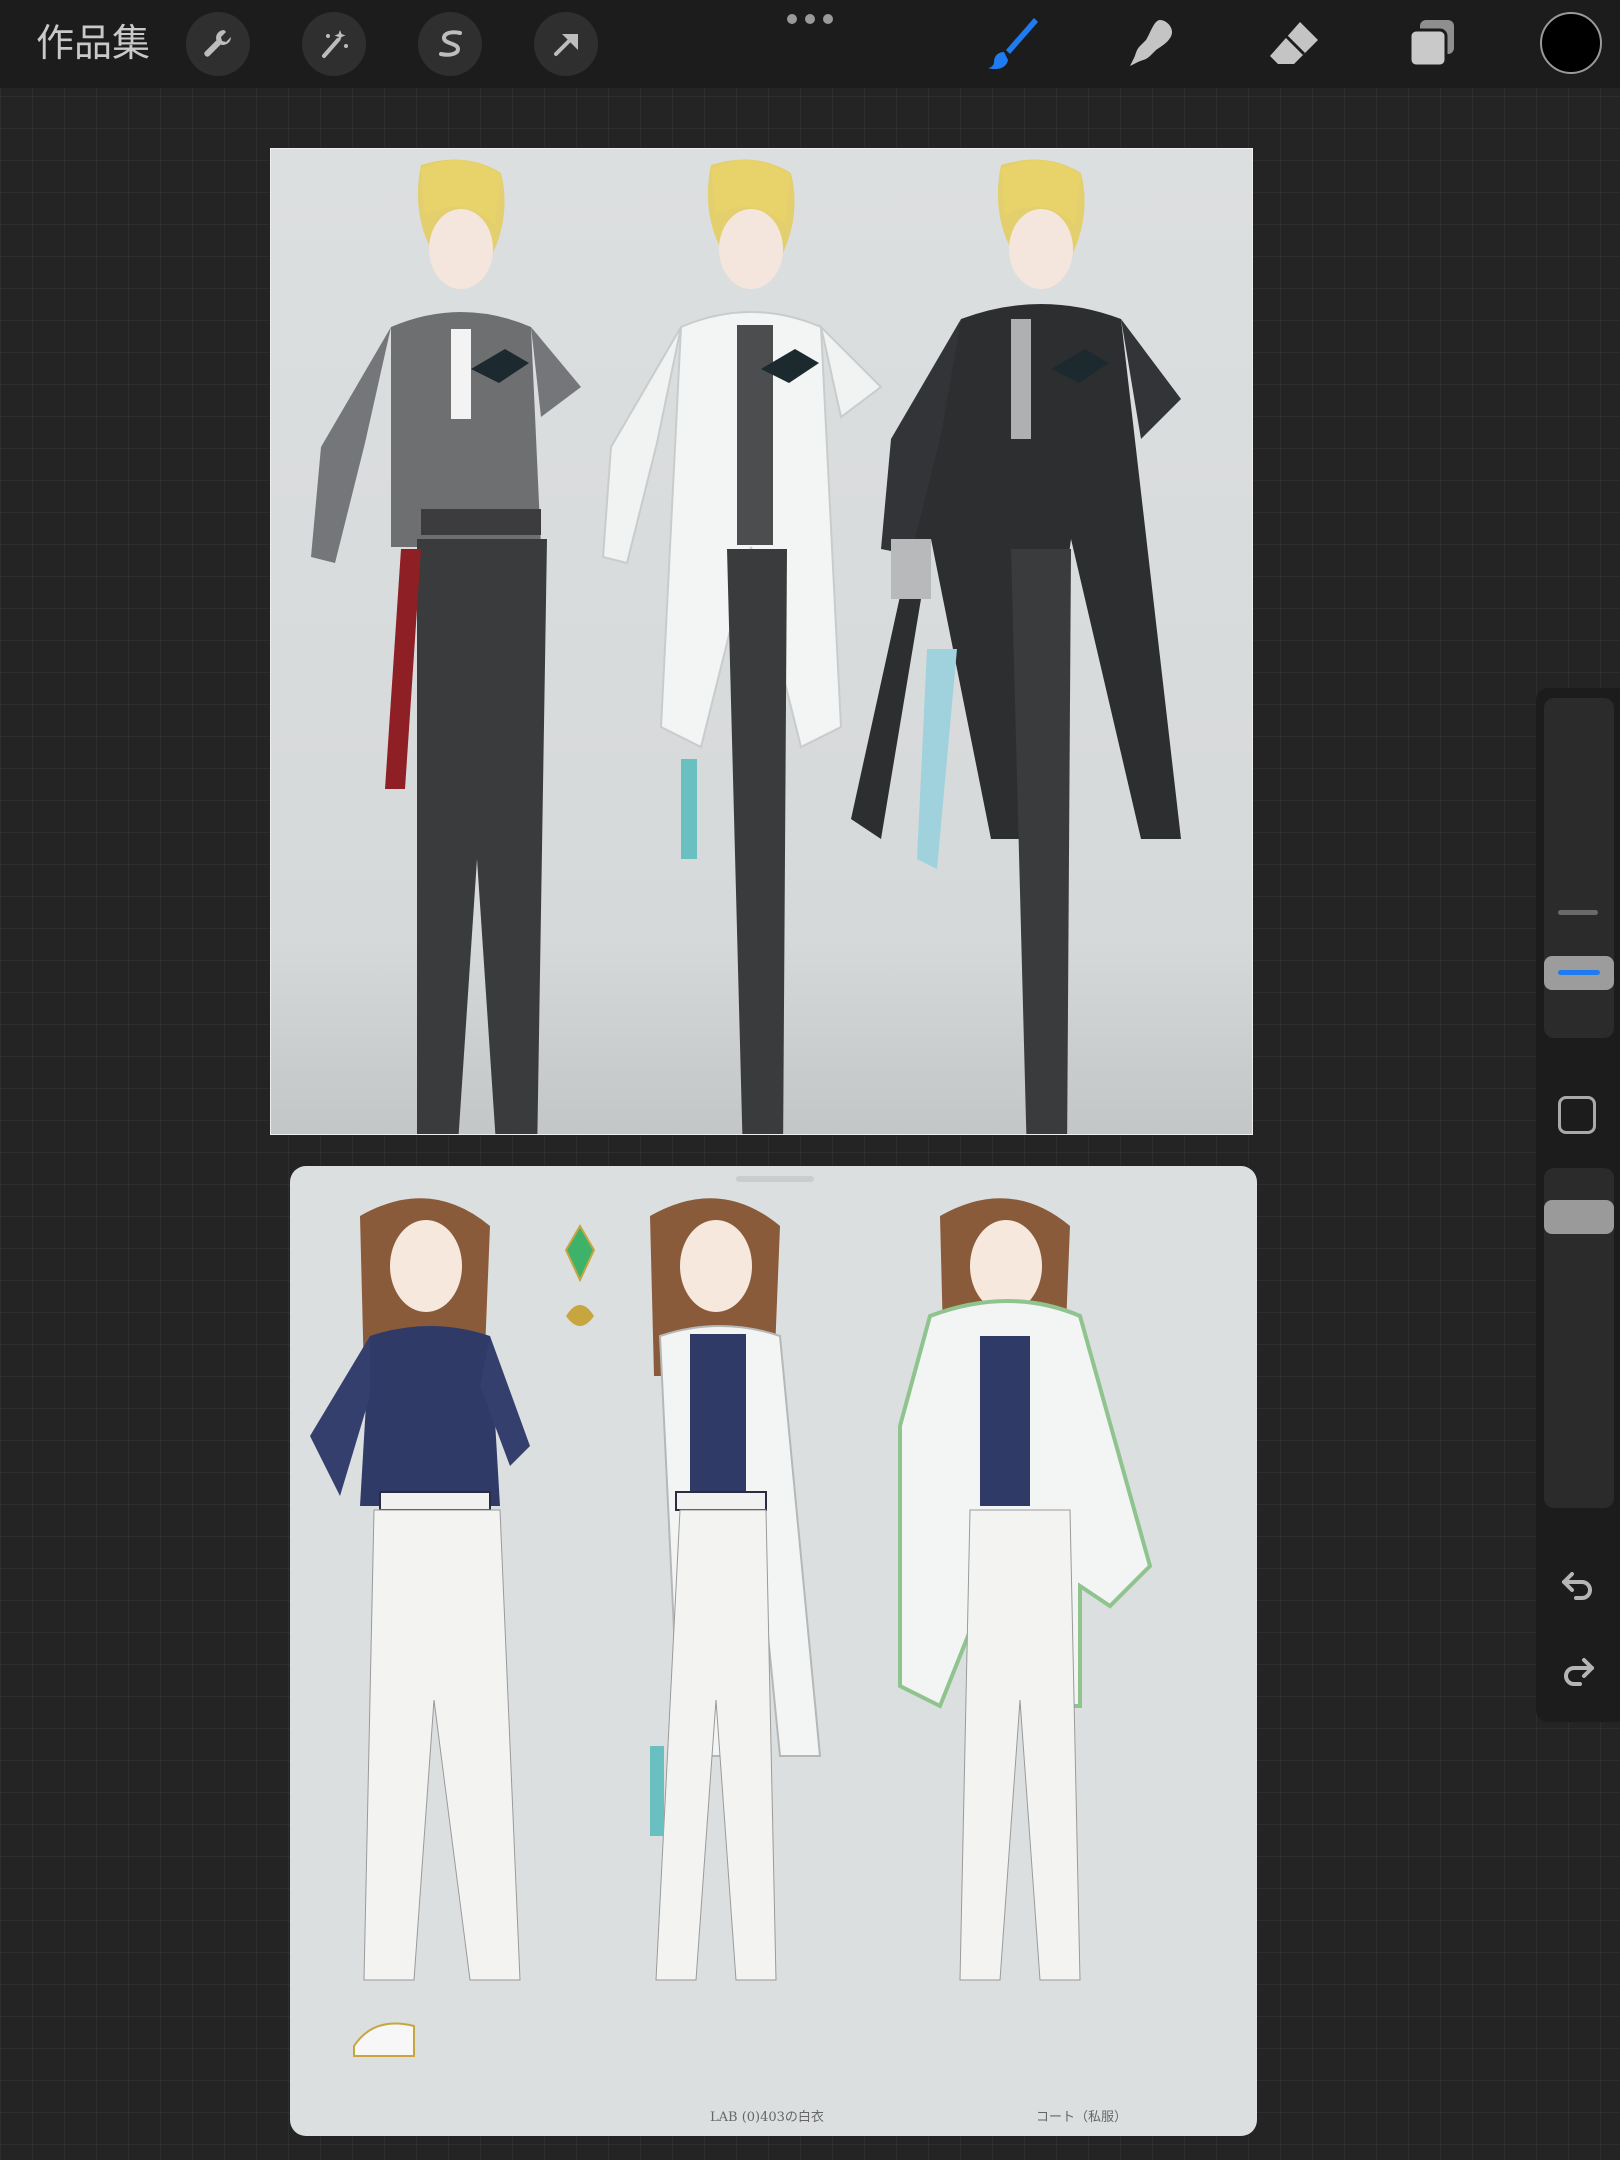 This screenshot has height=2160, width=1620. I want to click on redo-button, so click(1578, 1672).